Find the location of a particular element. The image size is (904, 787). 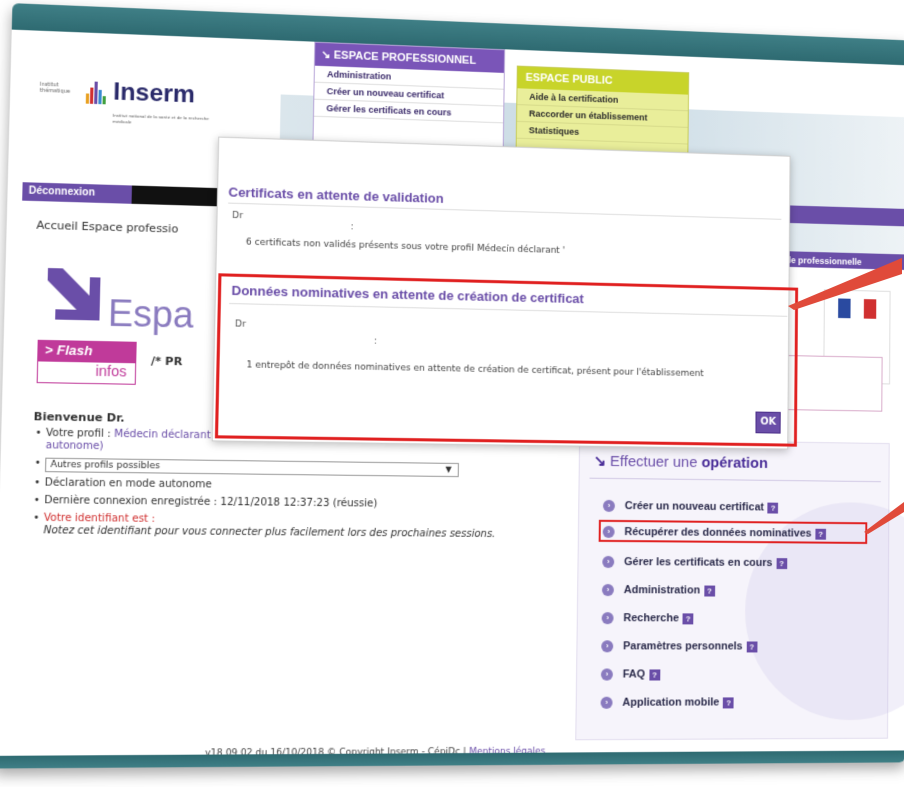

chevron-down-icon: ▼ is located at coordinates (448, 469).